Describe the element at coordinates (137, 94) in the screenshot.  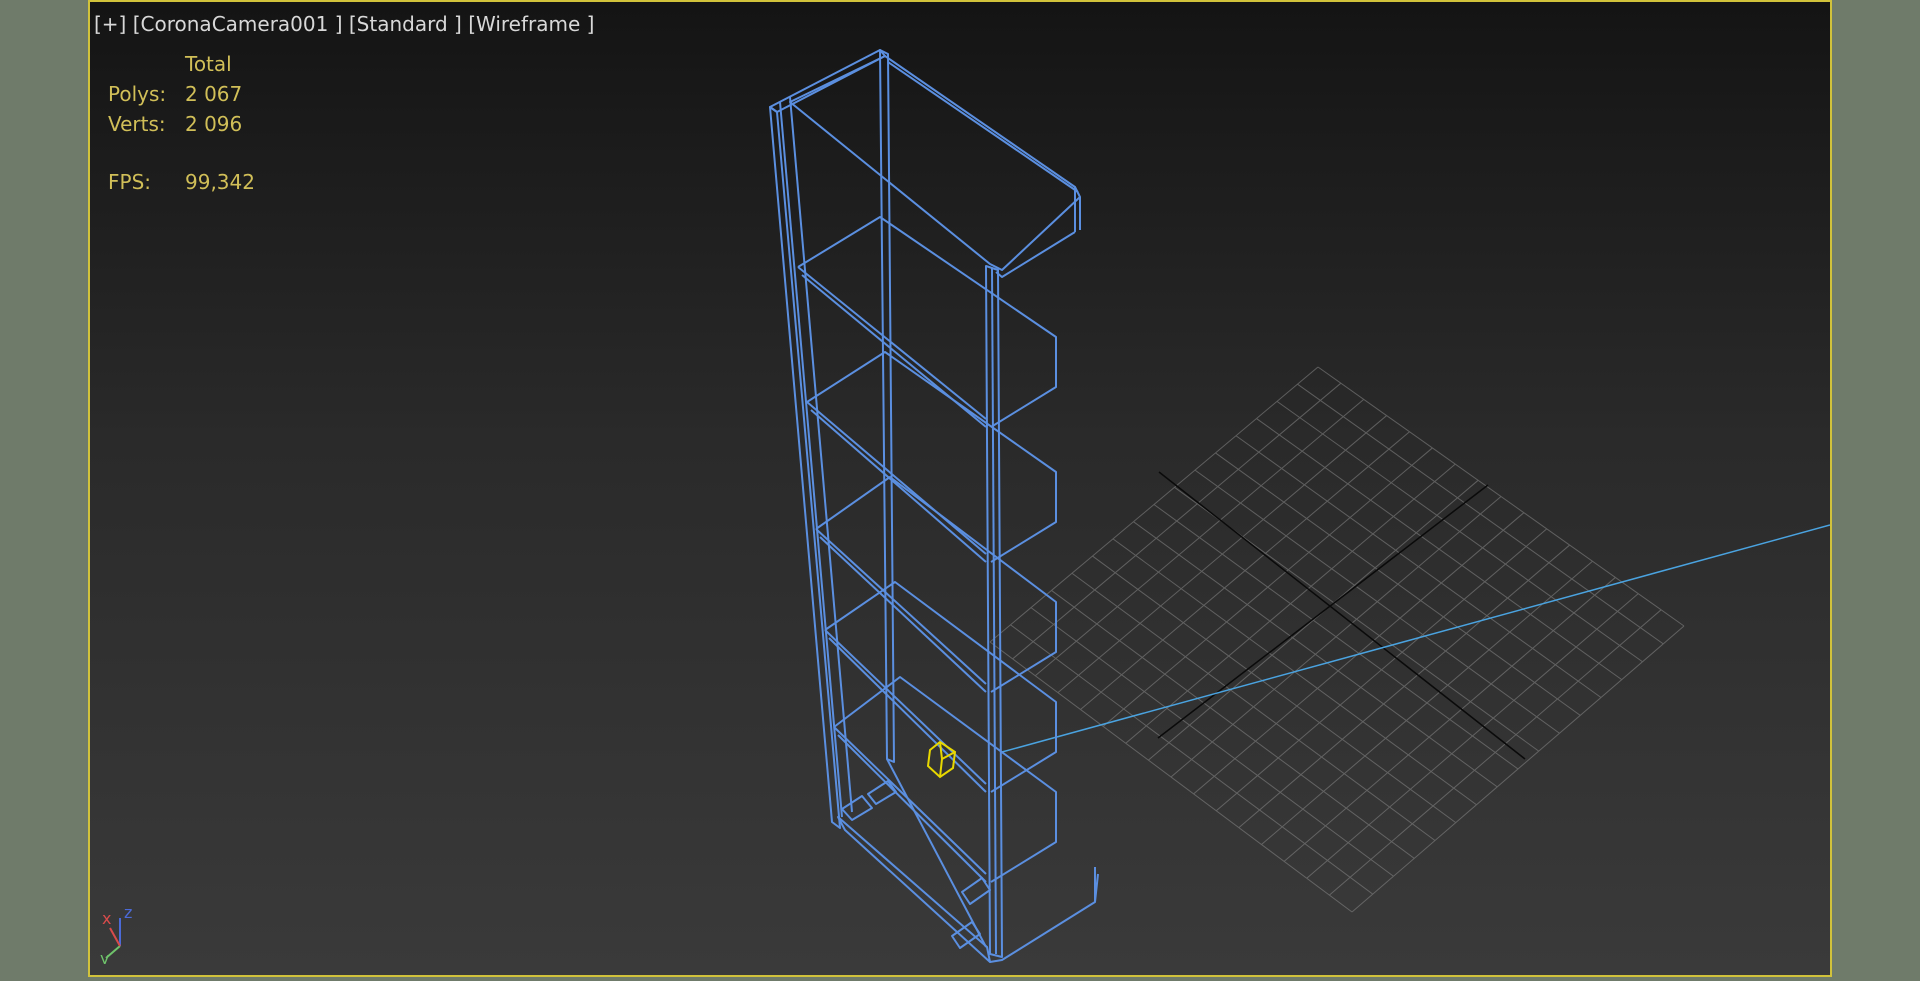
I see `polys-label: Polys:` at that location.